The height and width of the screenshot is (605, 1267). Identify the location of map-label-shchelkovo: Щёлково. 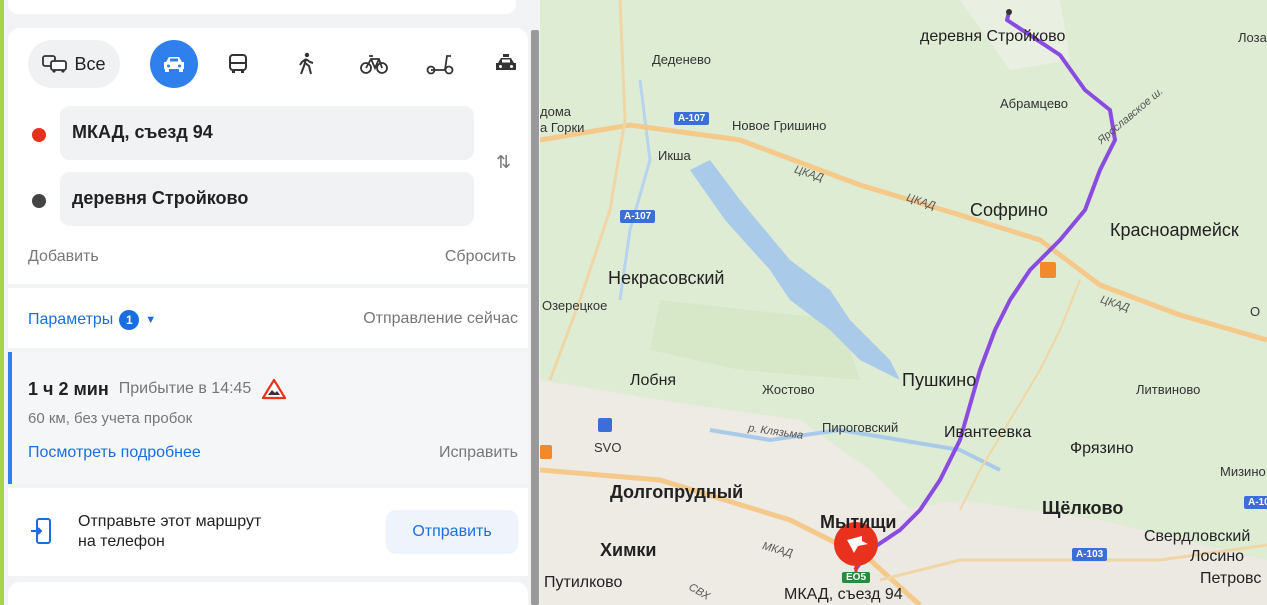
(1083, 508).